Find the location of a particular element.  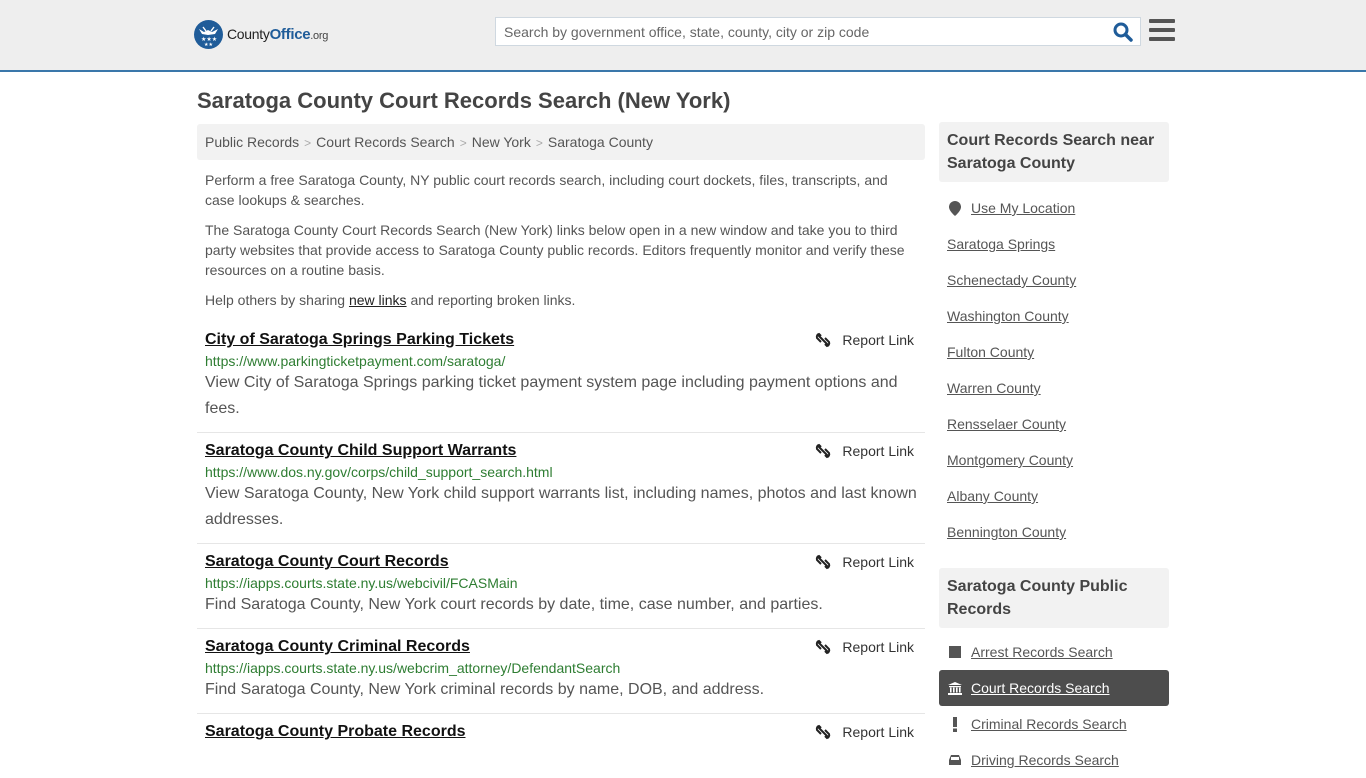

nearby-link-warren-county: Warren County is located at coordinates (1058, 388).